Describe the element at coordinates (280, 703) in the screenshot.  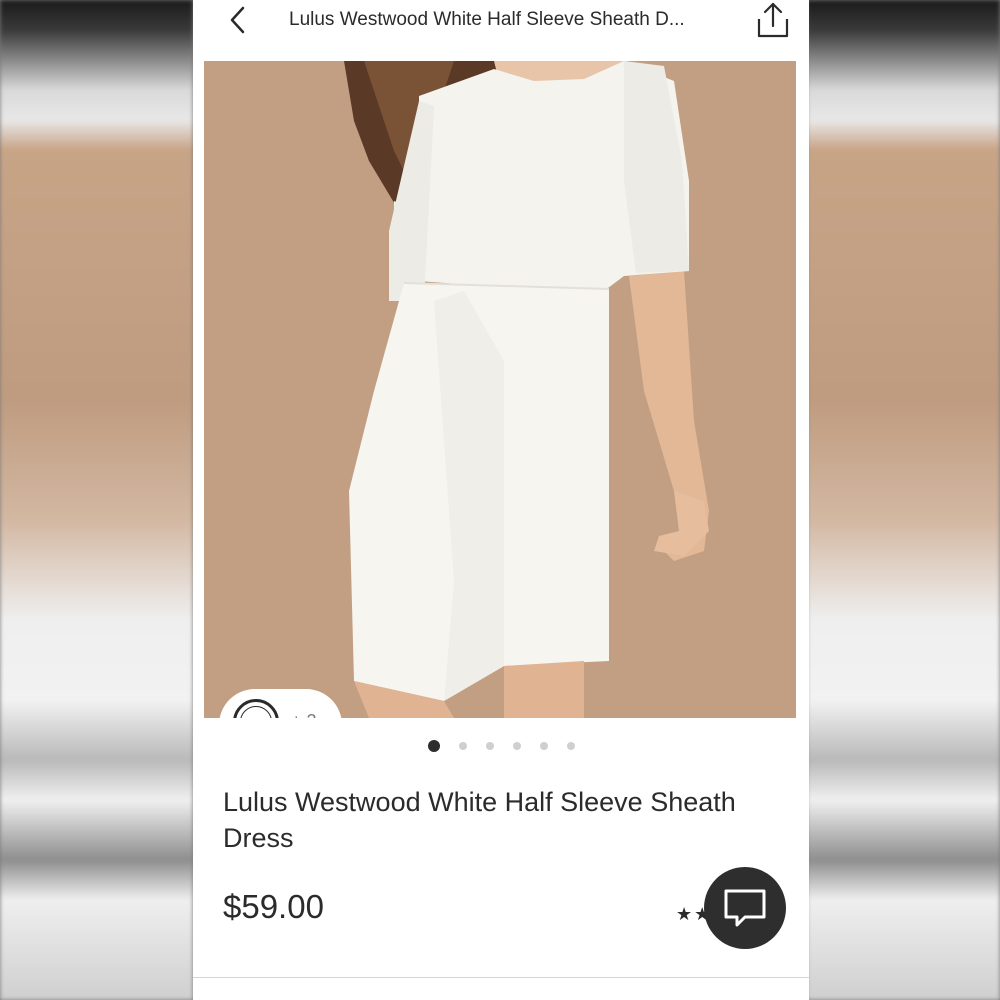
I see `color-swatch-selector: + 2` at that location.